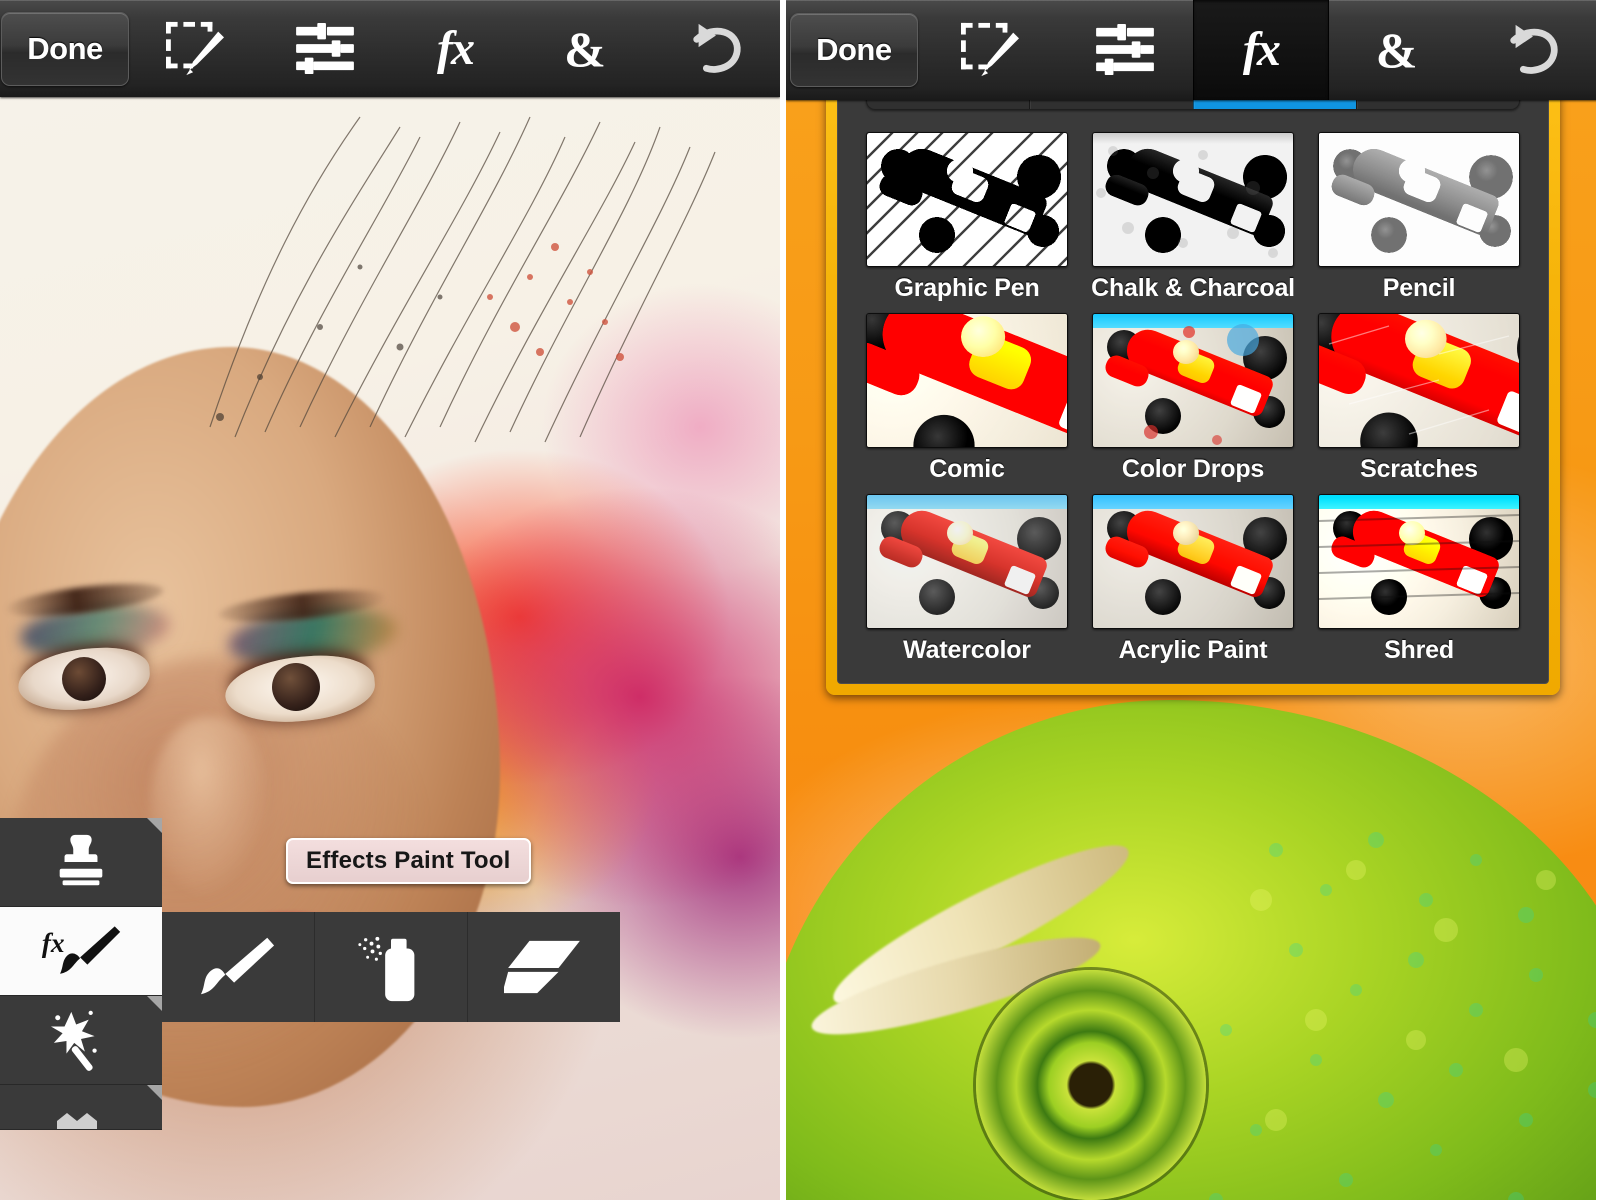  I want to click on effect-item-pencil: Pencil, so click(1419, 217).